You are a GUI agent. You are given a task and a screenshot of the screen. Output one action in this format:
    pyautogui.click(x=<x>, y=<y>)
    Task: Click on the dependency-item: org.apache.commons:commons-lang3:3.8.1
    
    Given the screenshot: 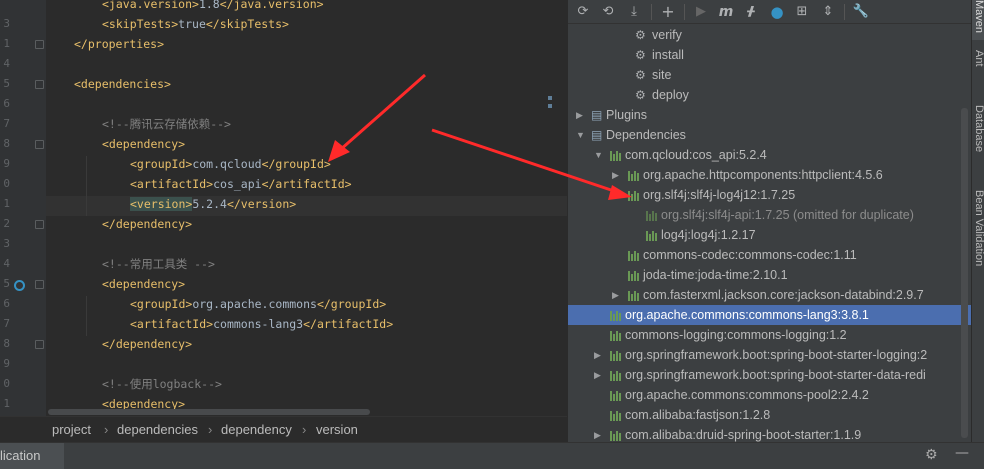 What is the action you would take?
    pyautogui.click(x=770, y=315)
    